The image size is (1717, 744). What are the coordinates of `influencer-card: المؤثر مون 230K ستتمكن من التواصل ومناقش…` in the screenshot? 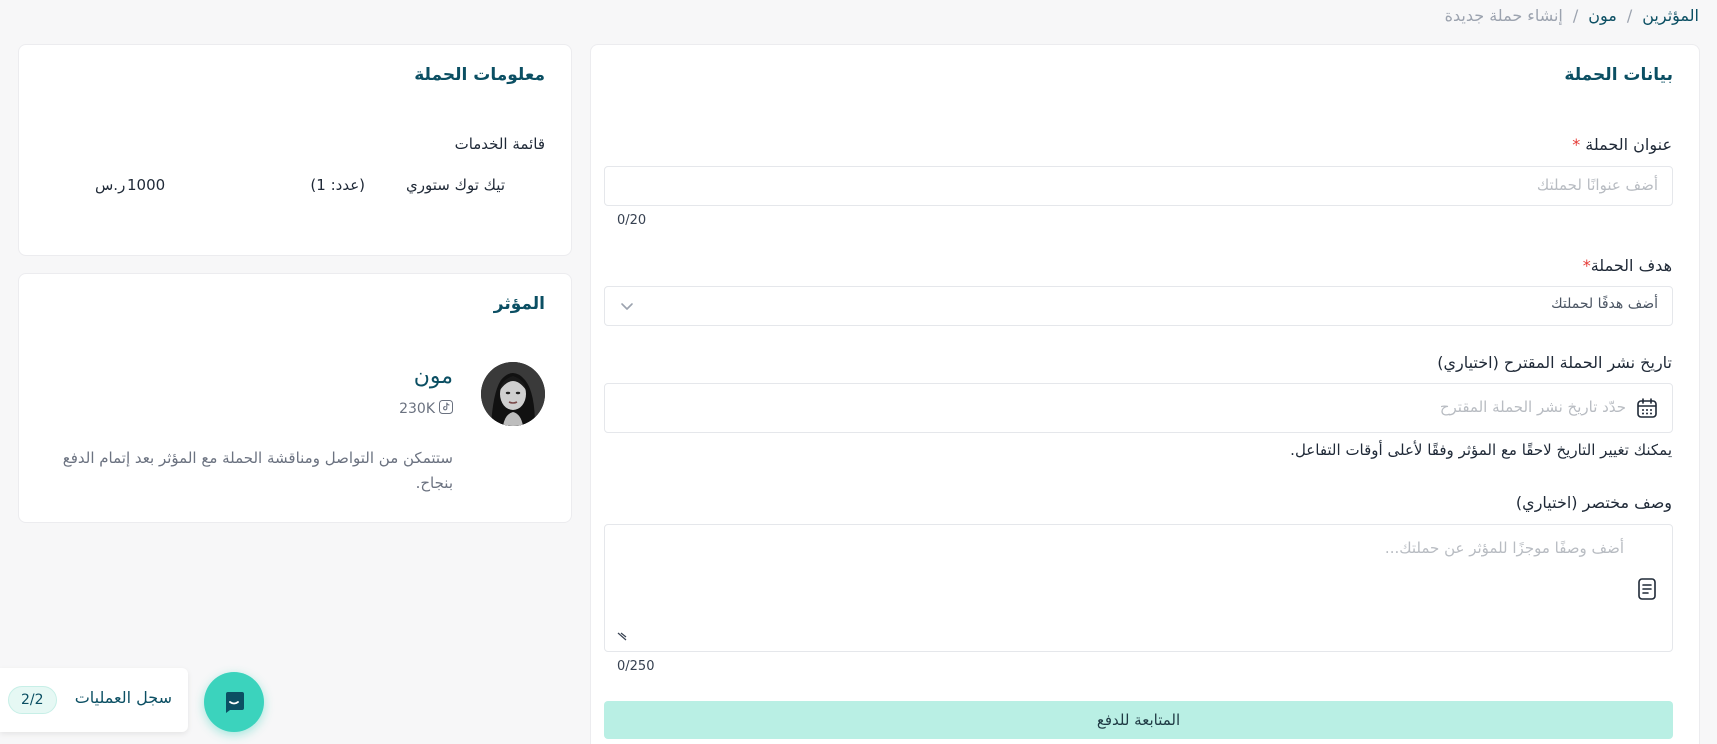 It's located at (295, 398).